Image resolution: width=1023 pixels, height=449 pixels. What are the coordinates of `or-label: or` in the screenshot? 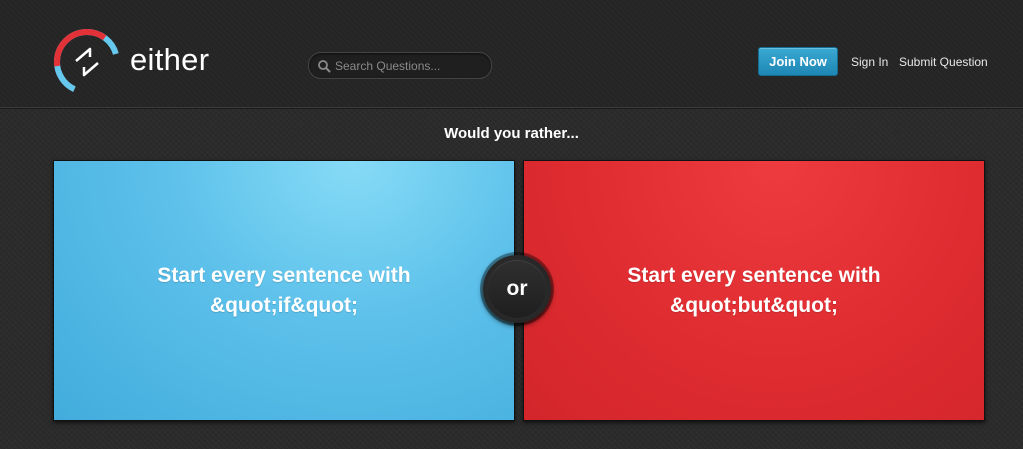 It's located at (517, 289).